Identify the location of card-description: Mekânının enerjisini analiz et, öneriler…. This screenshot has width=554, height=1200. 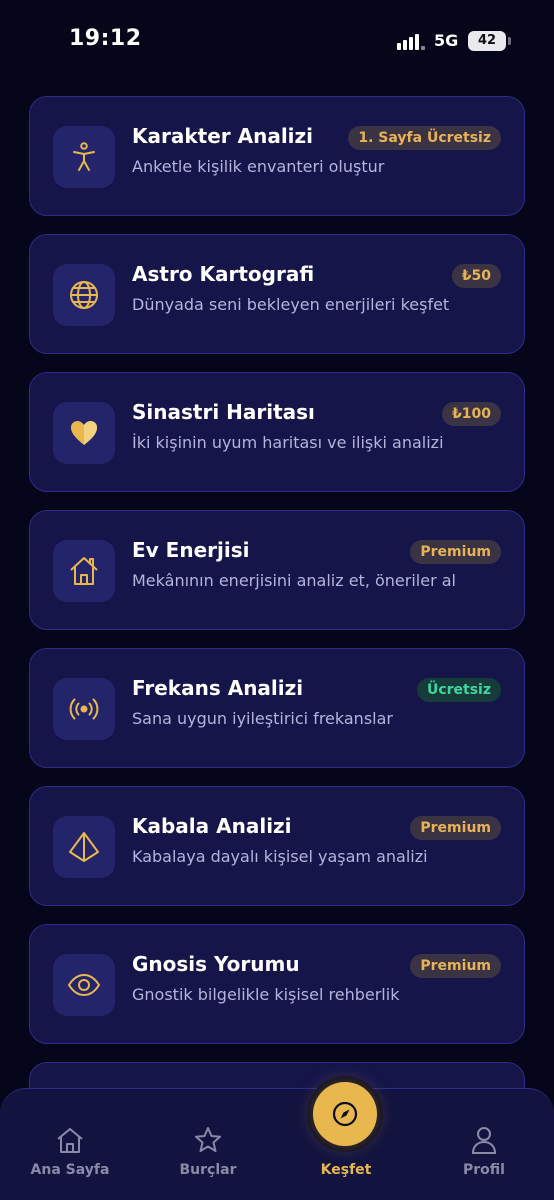
(294, 580).